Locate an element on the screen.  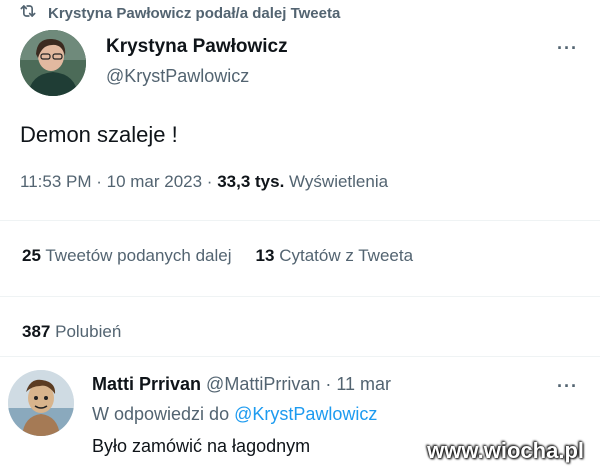
replying-to-label: W odpowiedzi do is located at coordinates (161, 414).